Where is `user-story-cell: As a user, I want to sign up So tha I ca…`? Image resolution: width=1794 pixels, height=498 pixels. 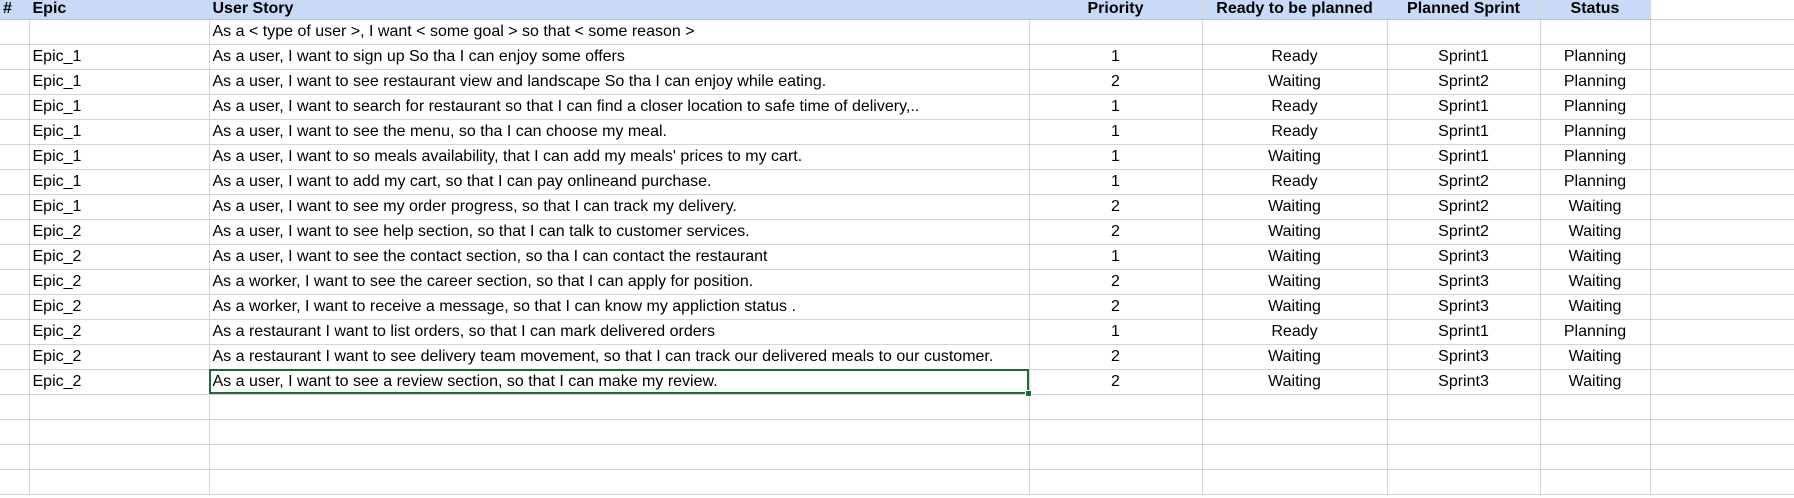
user-story-cell: As a user, I want to sign up So tha I ca… is located at coordinates (619, 57).